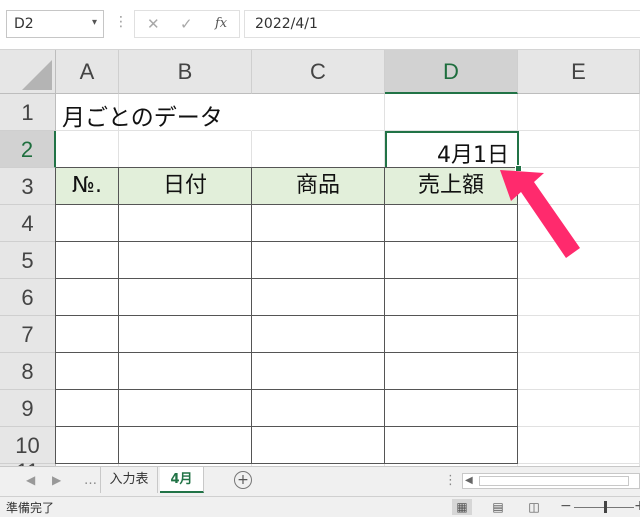 This screenshot has height=517, width=640. Describe the element at coordinates (469, 480) in the screenshot. I see `scroll-left-icon: ◀` at that location.